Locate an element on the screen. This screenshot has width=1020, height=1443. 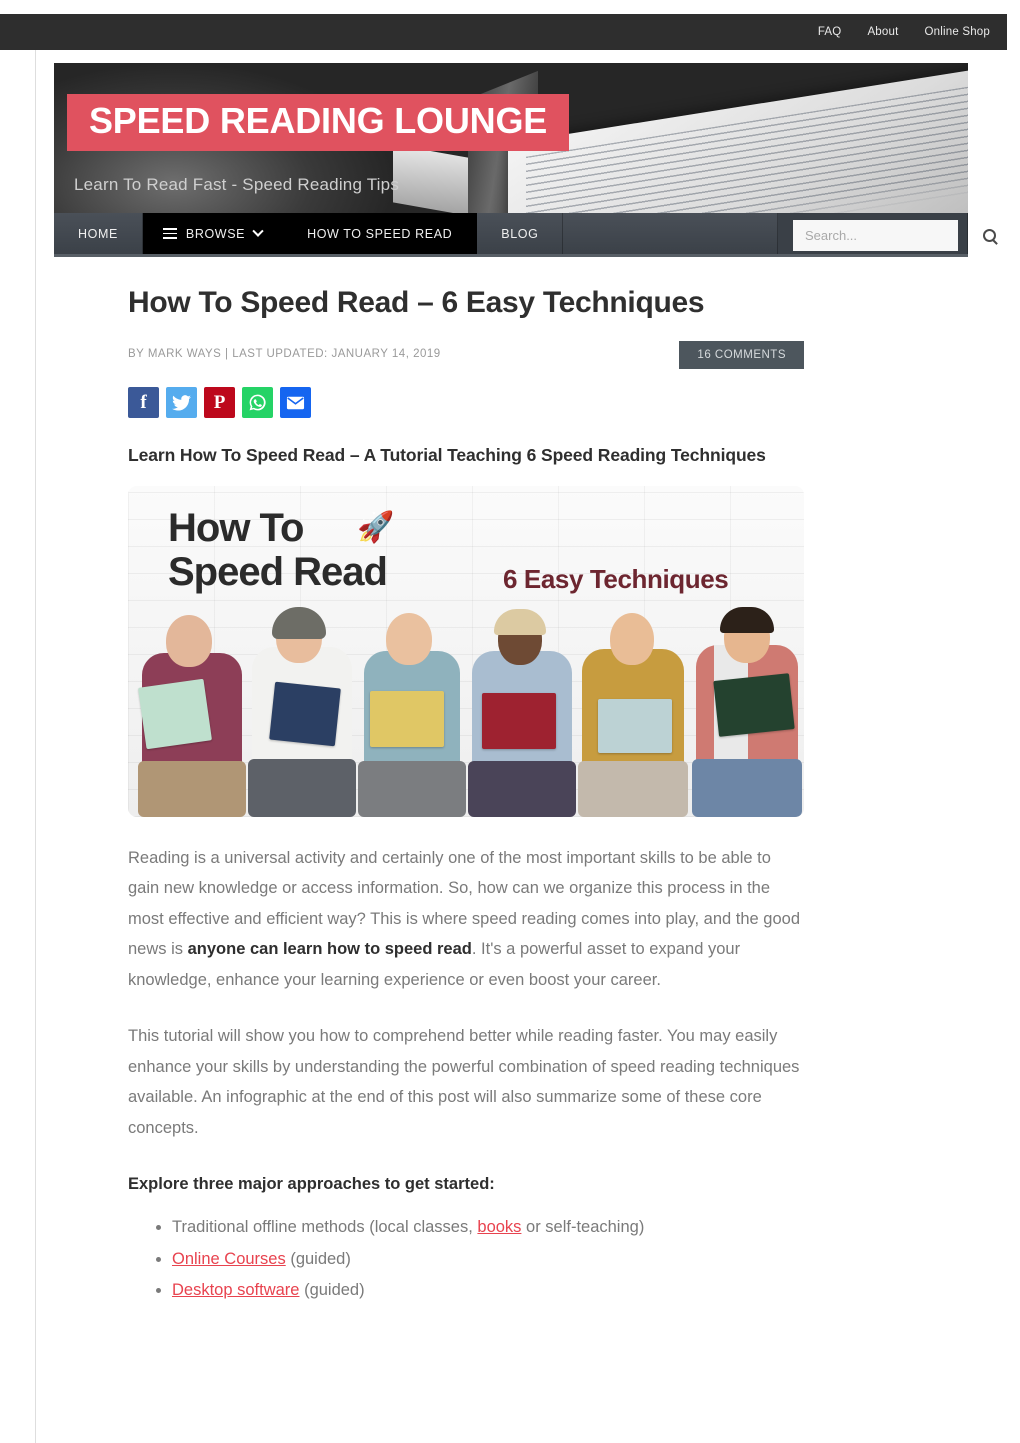
whatsapp-icon is located at coordinates (257, 402).